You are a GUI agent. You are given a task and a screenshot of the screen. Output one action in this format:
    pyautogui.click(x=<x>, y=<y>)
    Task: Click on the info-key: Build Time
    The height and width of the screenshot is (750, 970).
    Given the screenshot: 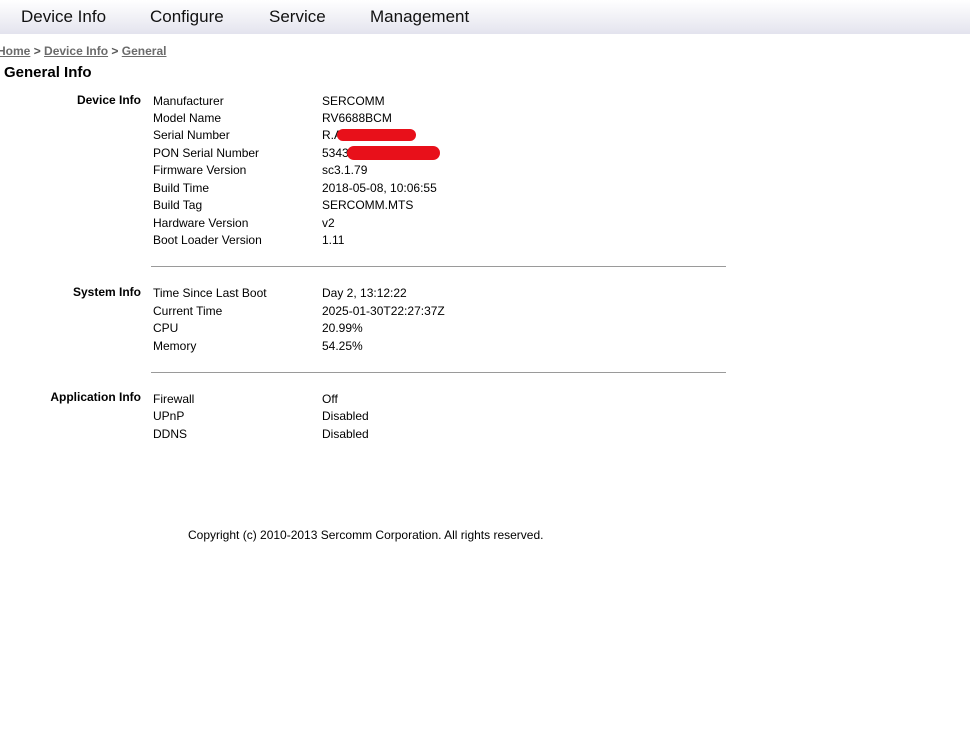 What is the action you would take?
    pyautogui.click(x=181, y=188)
    